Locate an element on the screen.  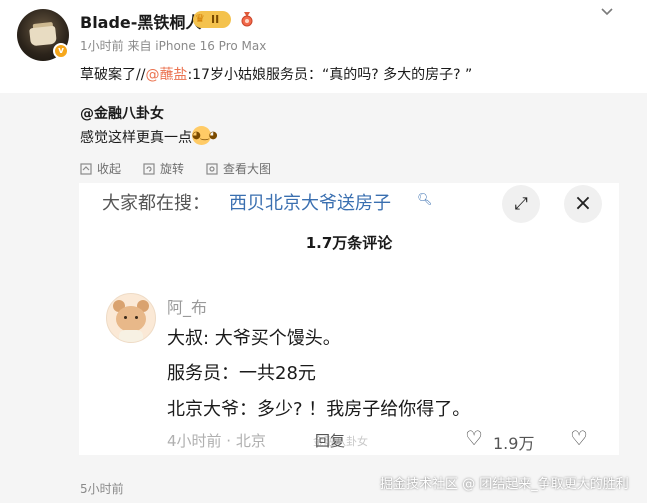
rotate-label: 旋转 is located at coordinates (172, 169).